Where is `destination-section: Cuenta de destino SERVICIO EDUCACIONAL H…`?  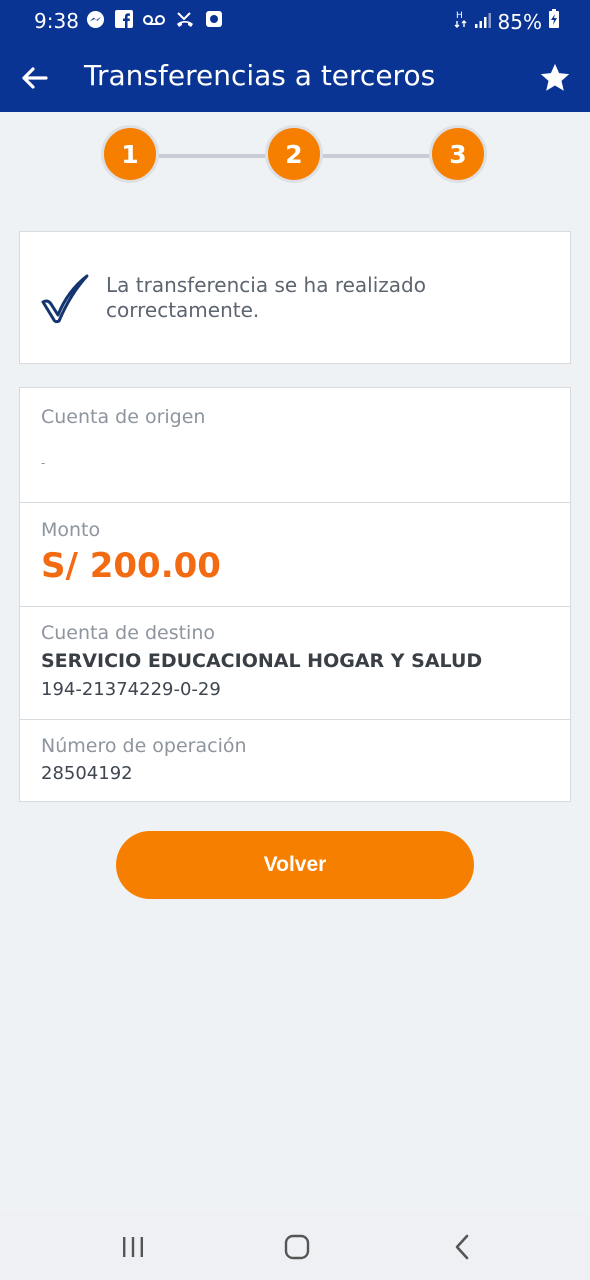
destination-section: Cuenta de destino SERVICIO EDUCACIONAL H… is located at coordinates (295, 663).